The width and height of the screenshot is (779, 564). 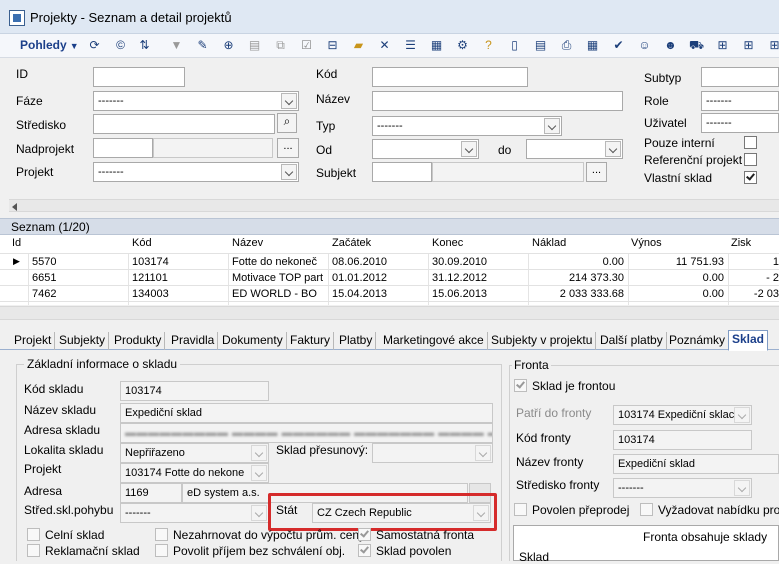 What do you see at coordinates (748, 340) in the screenshot?
I see `tab-sklad: Sklad` at bounding box center [748, 340].